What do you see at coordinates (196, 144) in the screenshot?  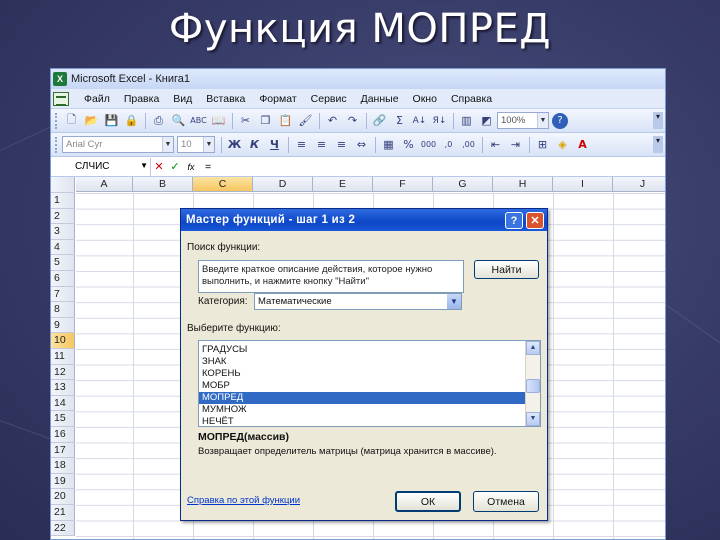 I see `font-size-combo: 10 ▼` at bounding box center [196, 144].